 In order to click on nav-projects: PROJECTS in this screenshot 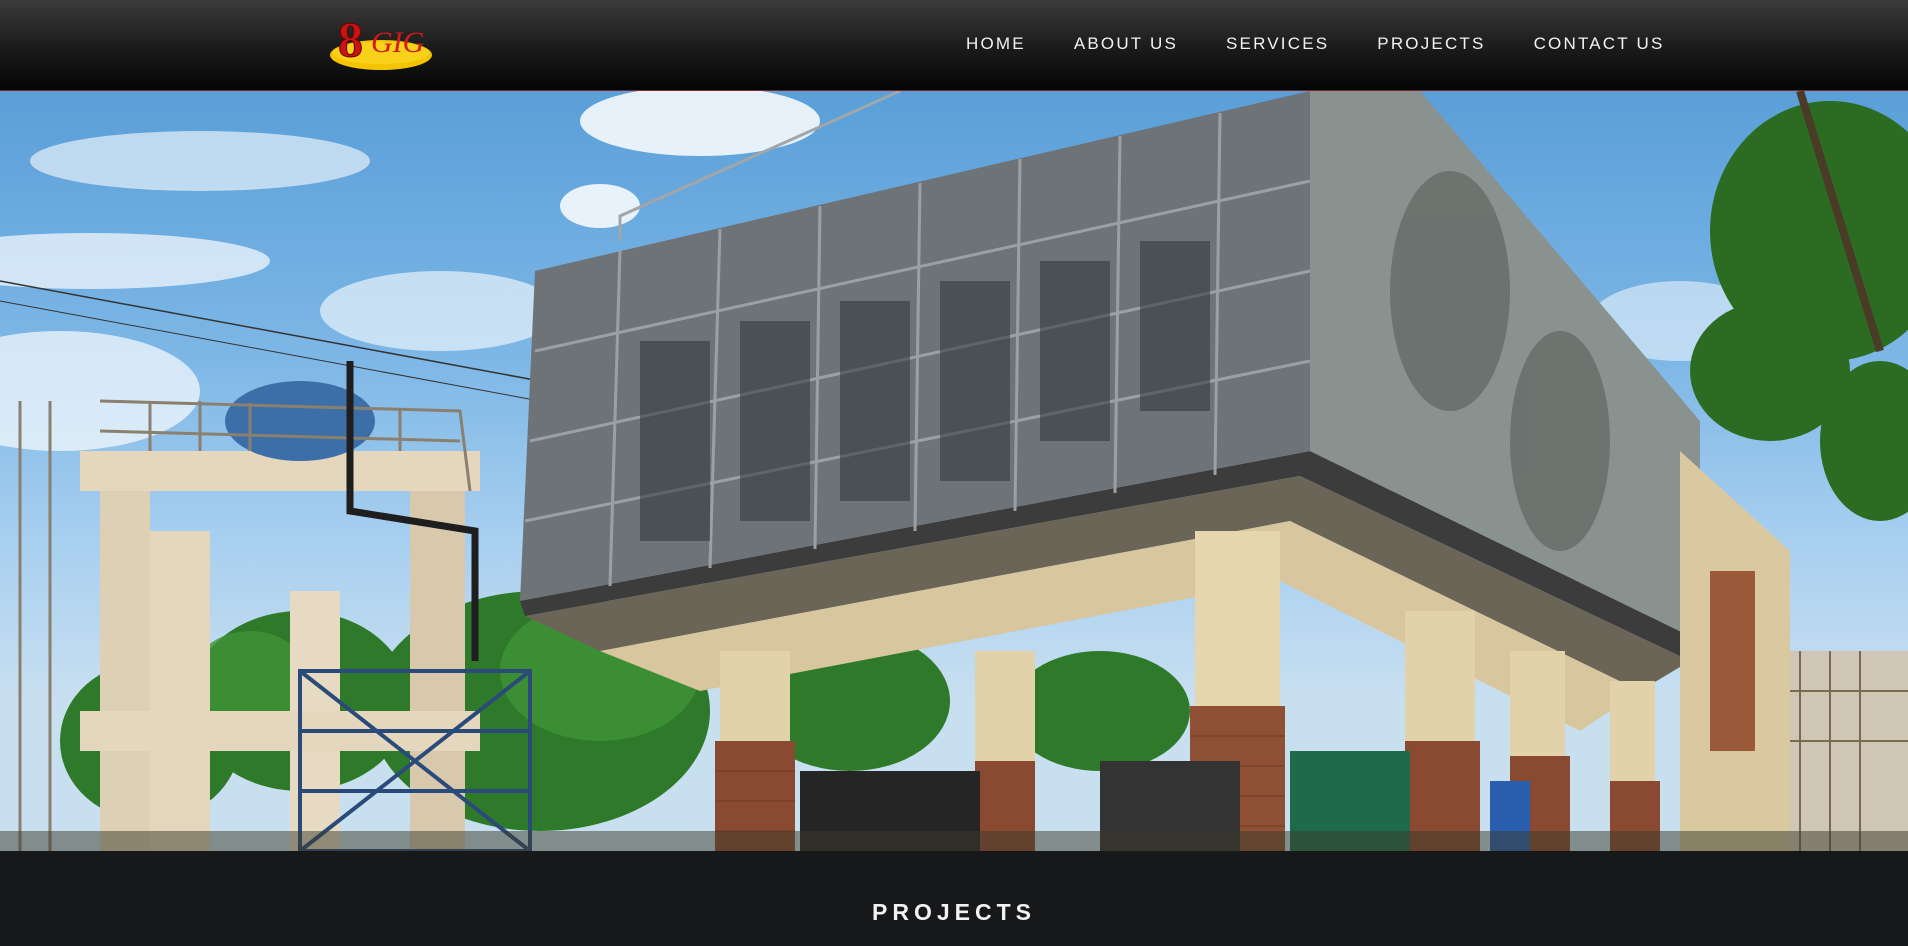, I will do `click(1431, 44)`.